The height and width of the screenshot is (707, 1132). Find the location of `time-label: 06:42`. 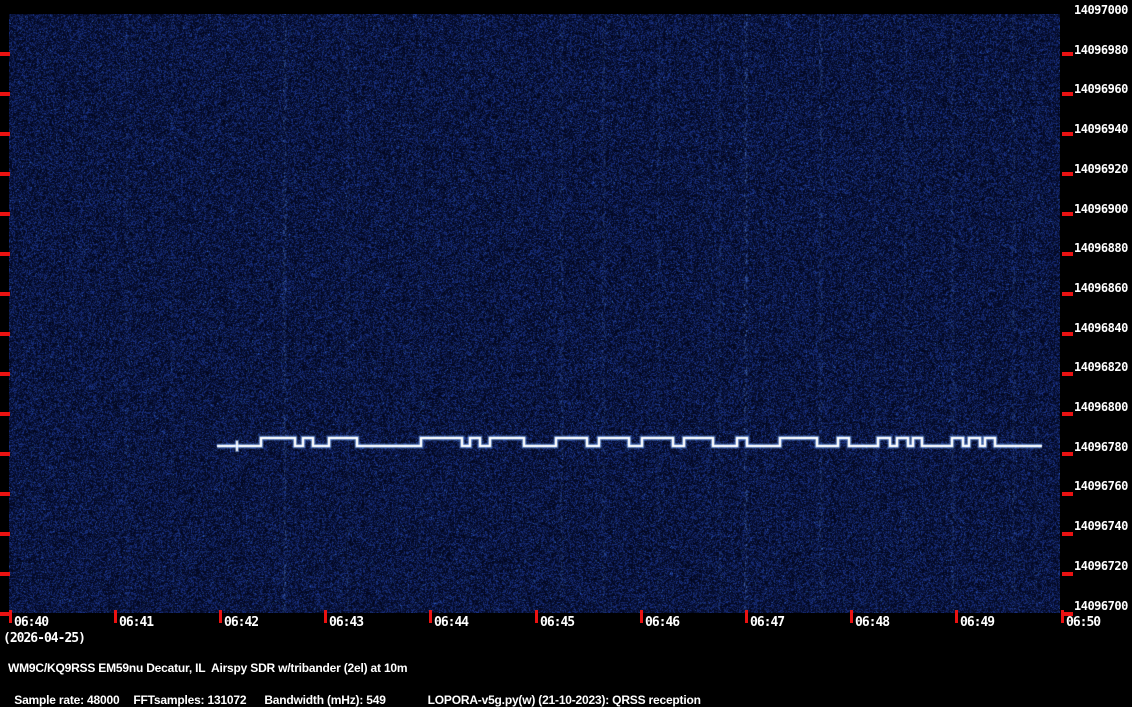

time-label: 06:42 is located at coordinates (241, 622).